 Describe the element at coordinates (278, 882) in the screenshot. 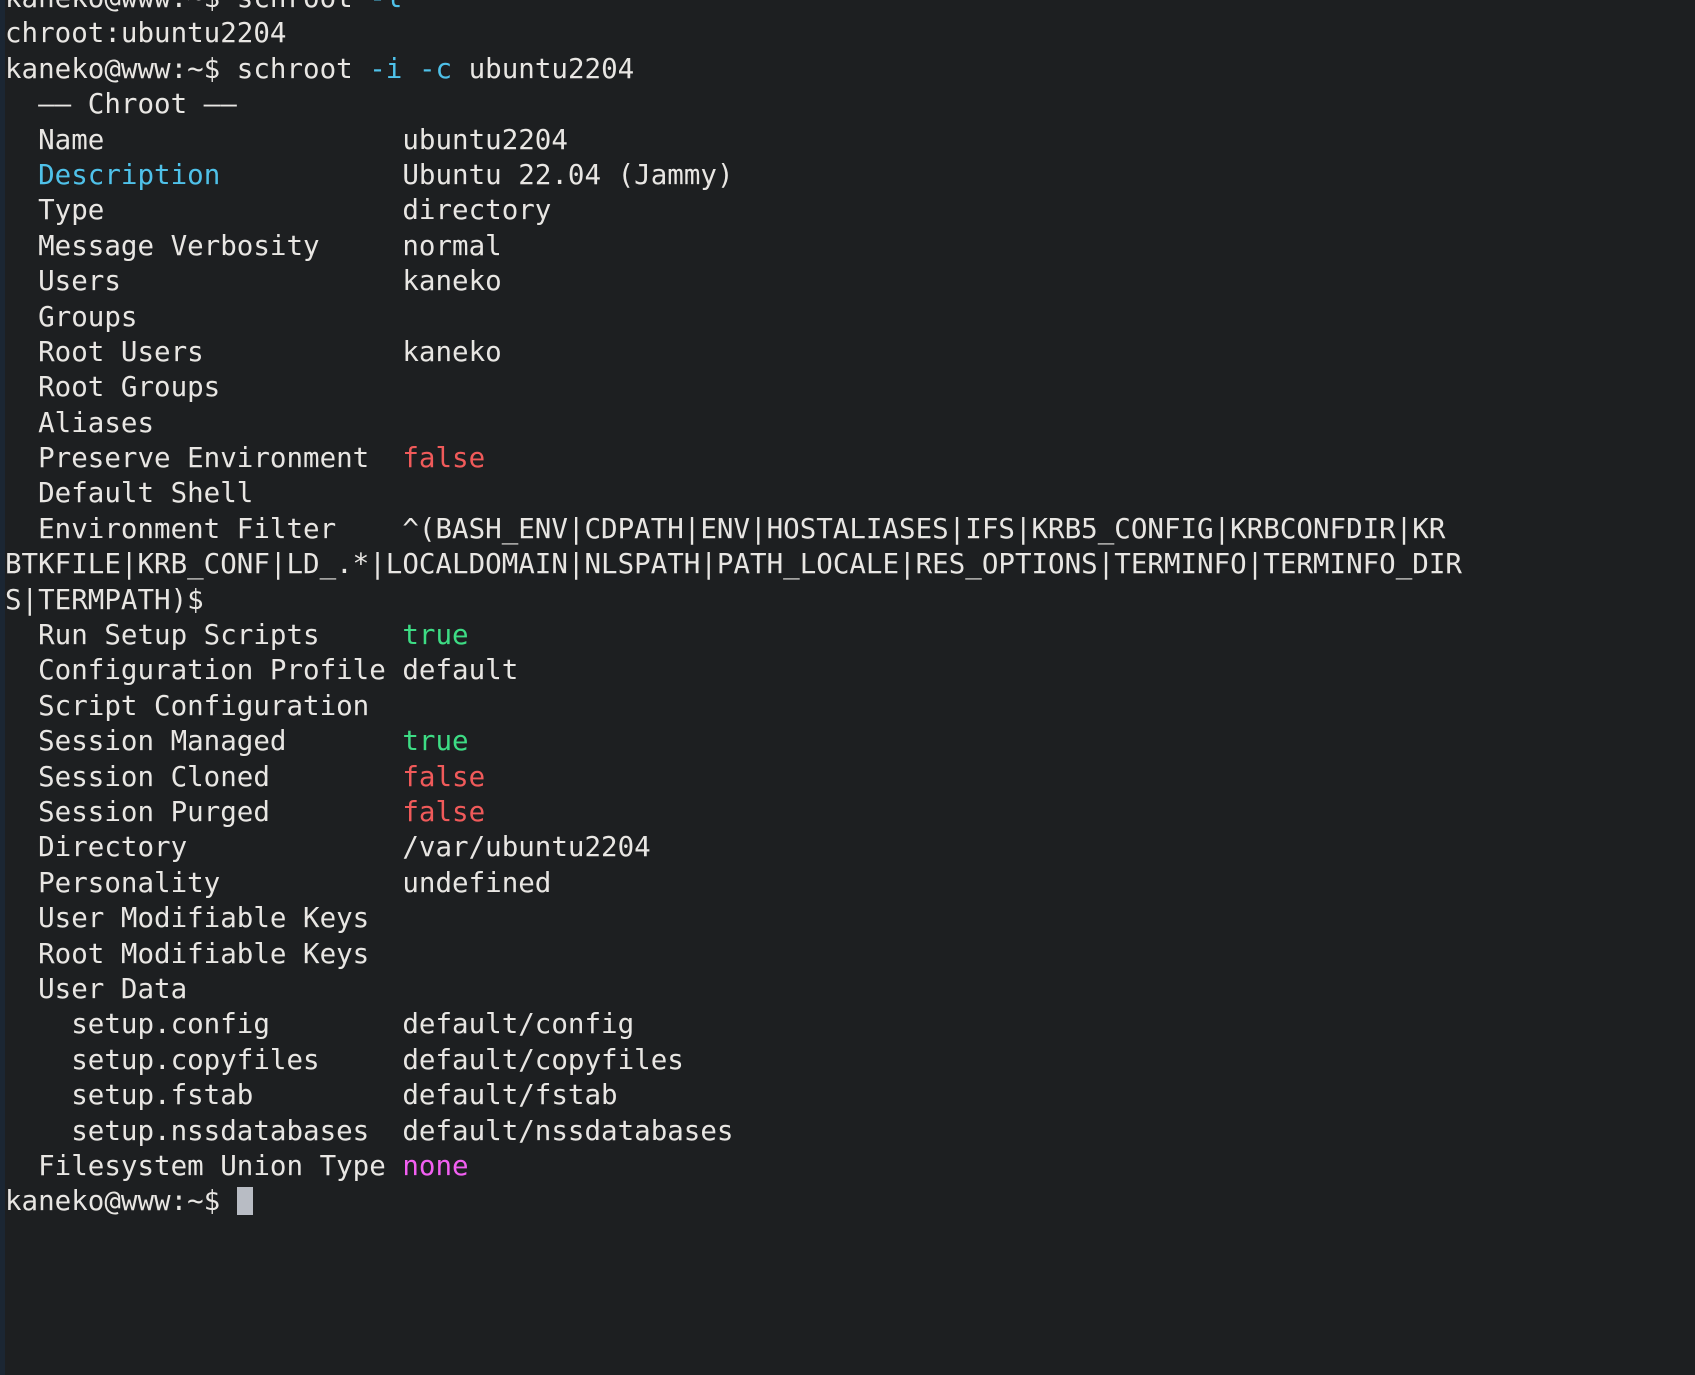

I see `field-personality-seg-0: Personality undefined` at that location.